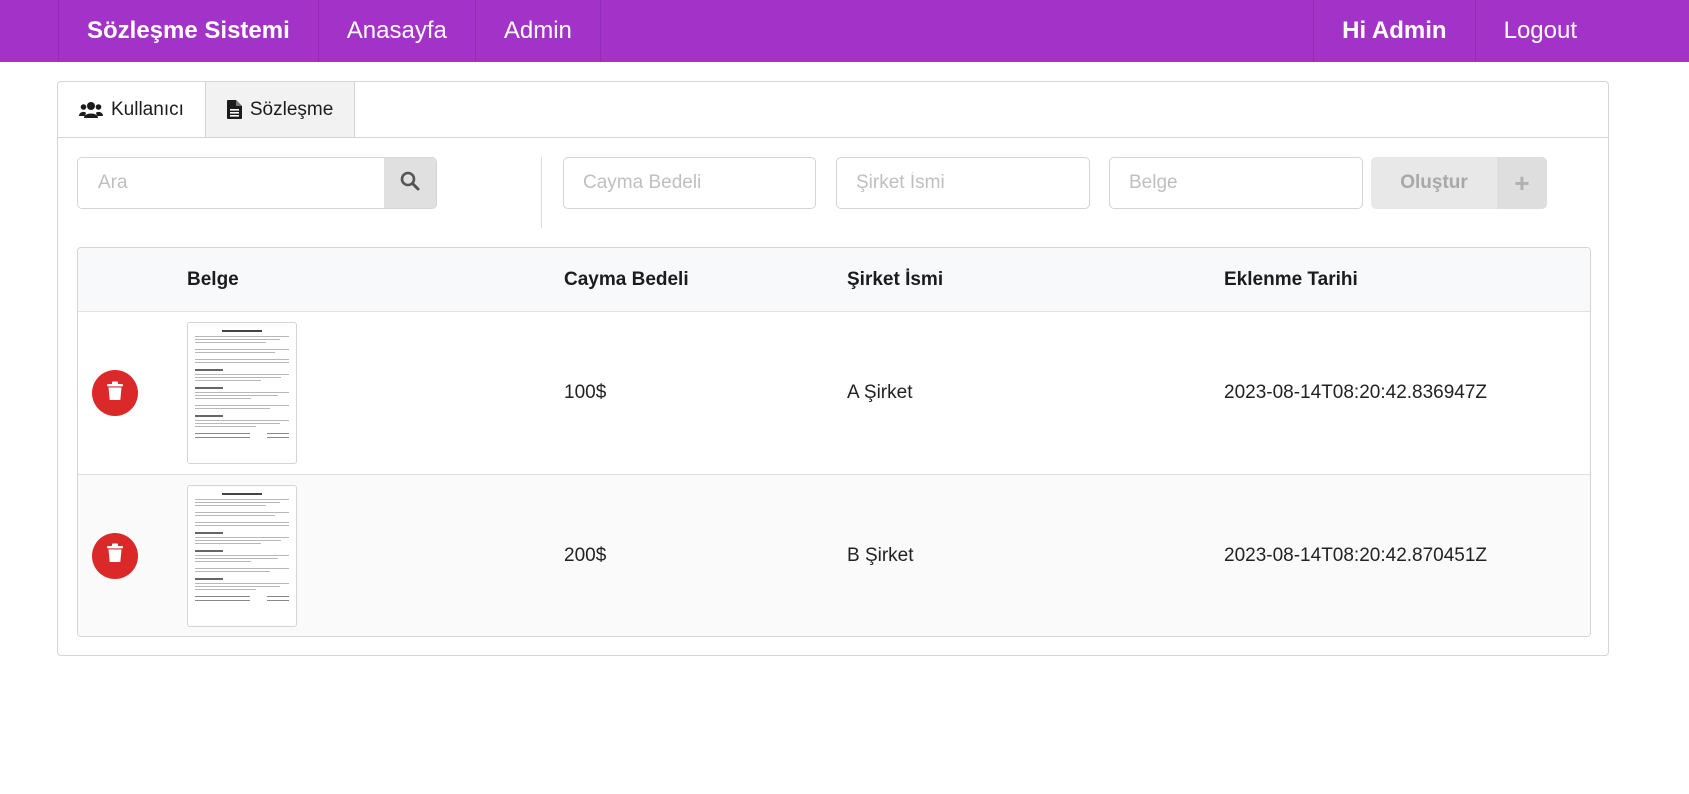 The height and width of the screenshot is (794, 1689). Describe the element at coordinates (538, 31) in the screenshot. I see `nav-link-admin: Admin` at that location.